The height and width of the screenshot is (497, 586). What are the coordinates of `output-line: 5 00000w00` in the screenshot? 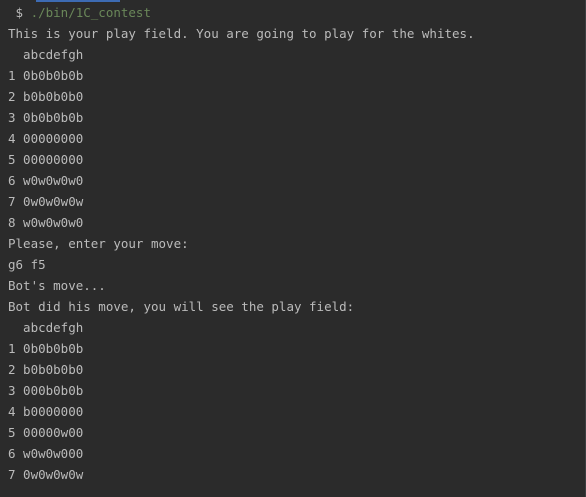 It's located at (46, 432).